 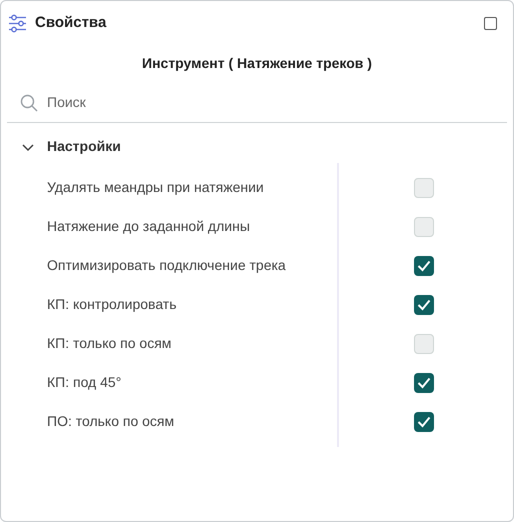 I want to click on search-icon, so click(x=29, y=103).